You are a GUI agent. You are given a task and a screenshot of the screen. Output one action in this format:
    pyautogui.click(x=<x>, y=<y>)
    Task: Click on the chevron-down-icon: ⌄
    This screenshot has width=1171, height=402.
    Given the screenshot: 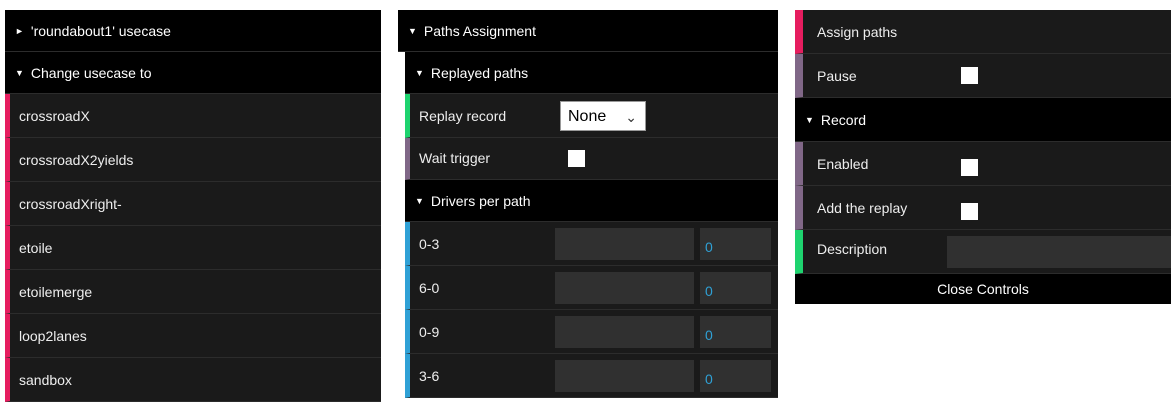 What is the action you would take?
    pyautogui.click(x=631, y=117)
    